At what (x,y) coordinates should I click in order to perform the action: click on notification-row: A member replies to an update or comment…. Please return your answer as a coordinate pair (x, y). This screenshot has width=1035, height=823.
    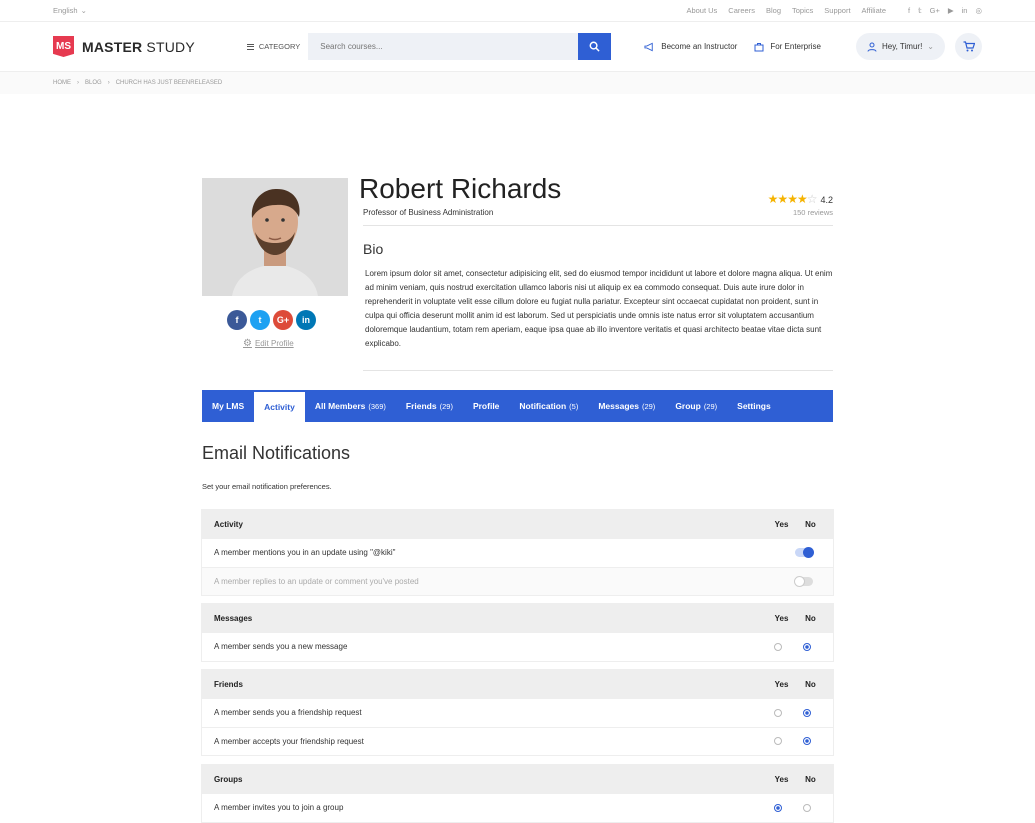
    Looking at the image, I should click on (517, 580).